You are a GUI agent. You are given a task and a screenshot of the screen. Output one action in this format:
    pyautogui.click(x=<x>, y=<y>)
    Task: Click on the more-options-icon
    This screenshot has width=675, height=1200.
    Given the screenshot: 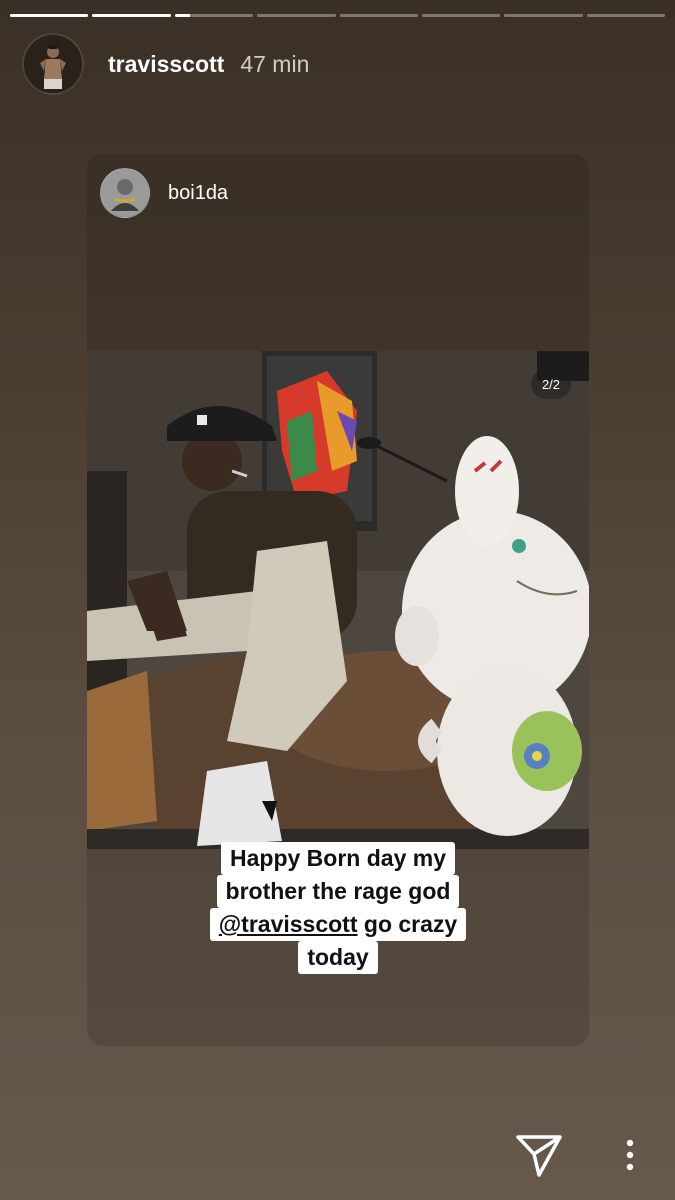 What is the action you would take?
    pyautogui.click(x=630, y=1155)
    